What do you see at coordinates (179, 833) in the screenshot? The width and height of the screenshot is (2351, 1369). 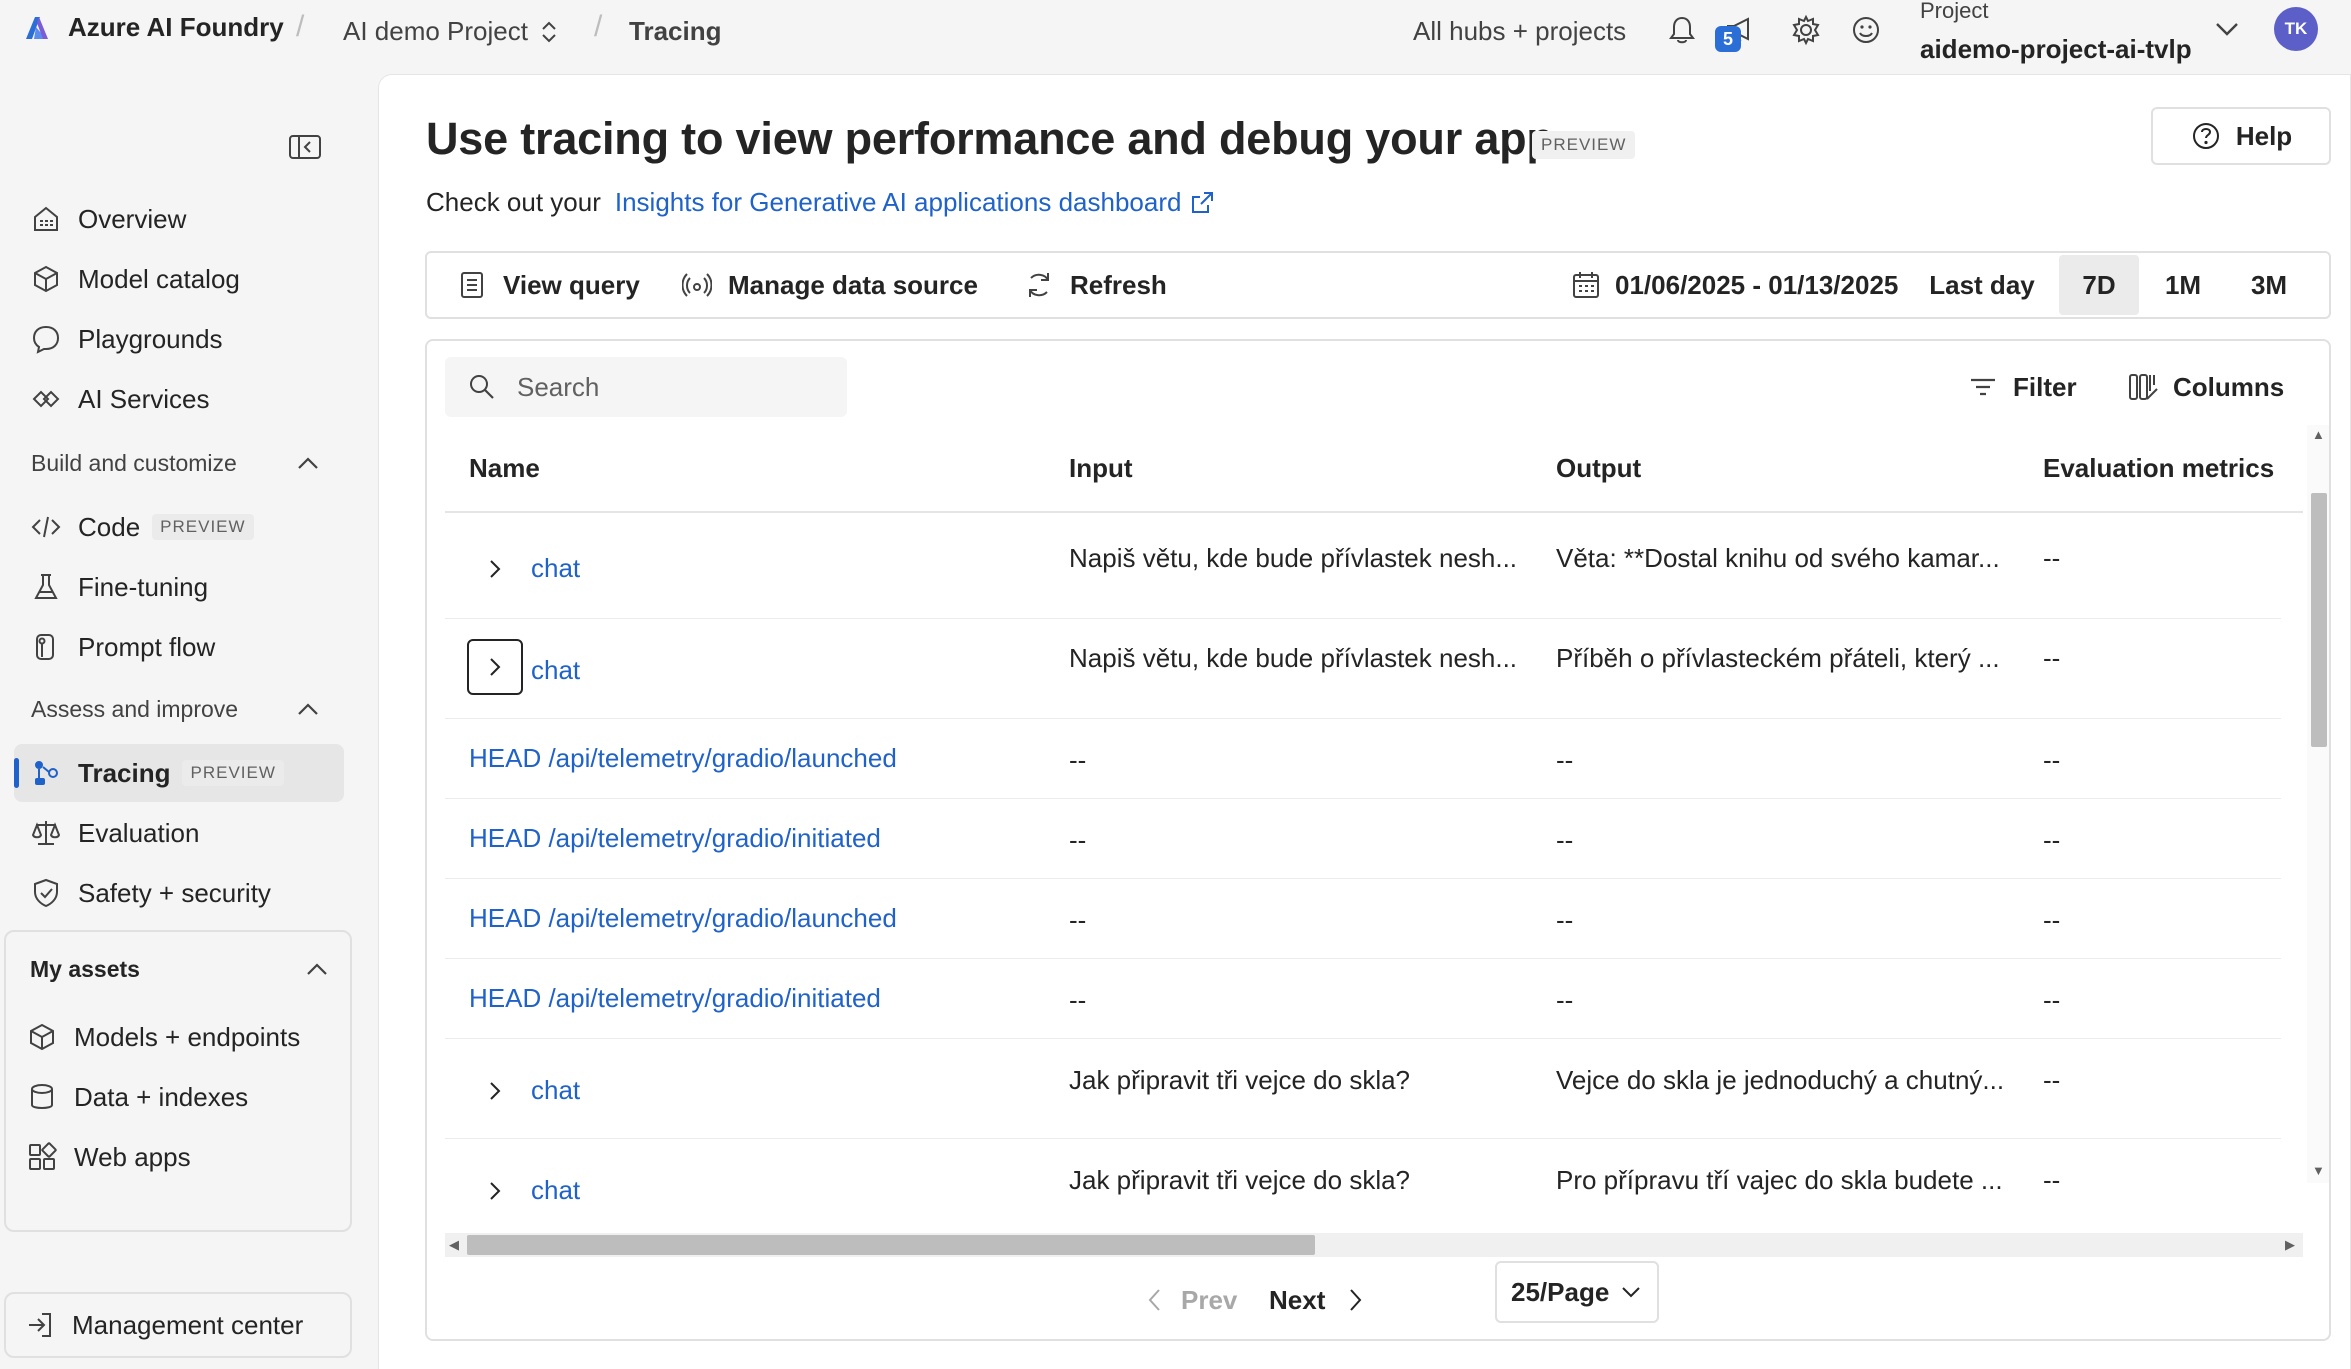 I see `sidebar-item-evaluation: Evaluation` at bounding box center [179, 833].